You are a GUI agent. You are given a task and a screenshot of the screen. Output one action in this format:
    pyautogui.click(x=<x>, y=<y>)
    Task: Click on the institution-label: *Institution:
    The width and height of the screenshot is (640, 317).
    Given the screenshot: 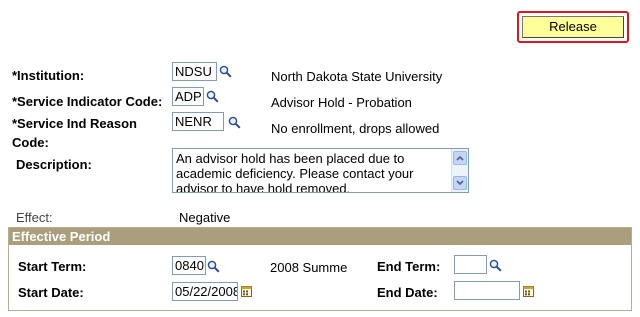 What is the action you would take?
    pyautogui.click(x=48, y=75)
    